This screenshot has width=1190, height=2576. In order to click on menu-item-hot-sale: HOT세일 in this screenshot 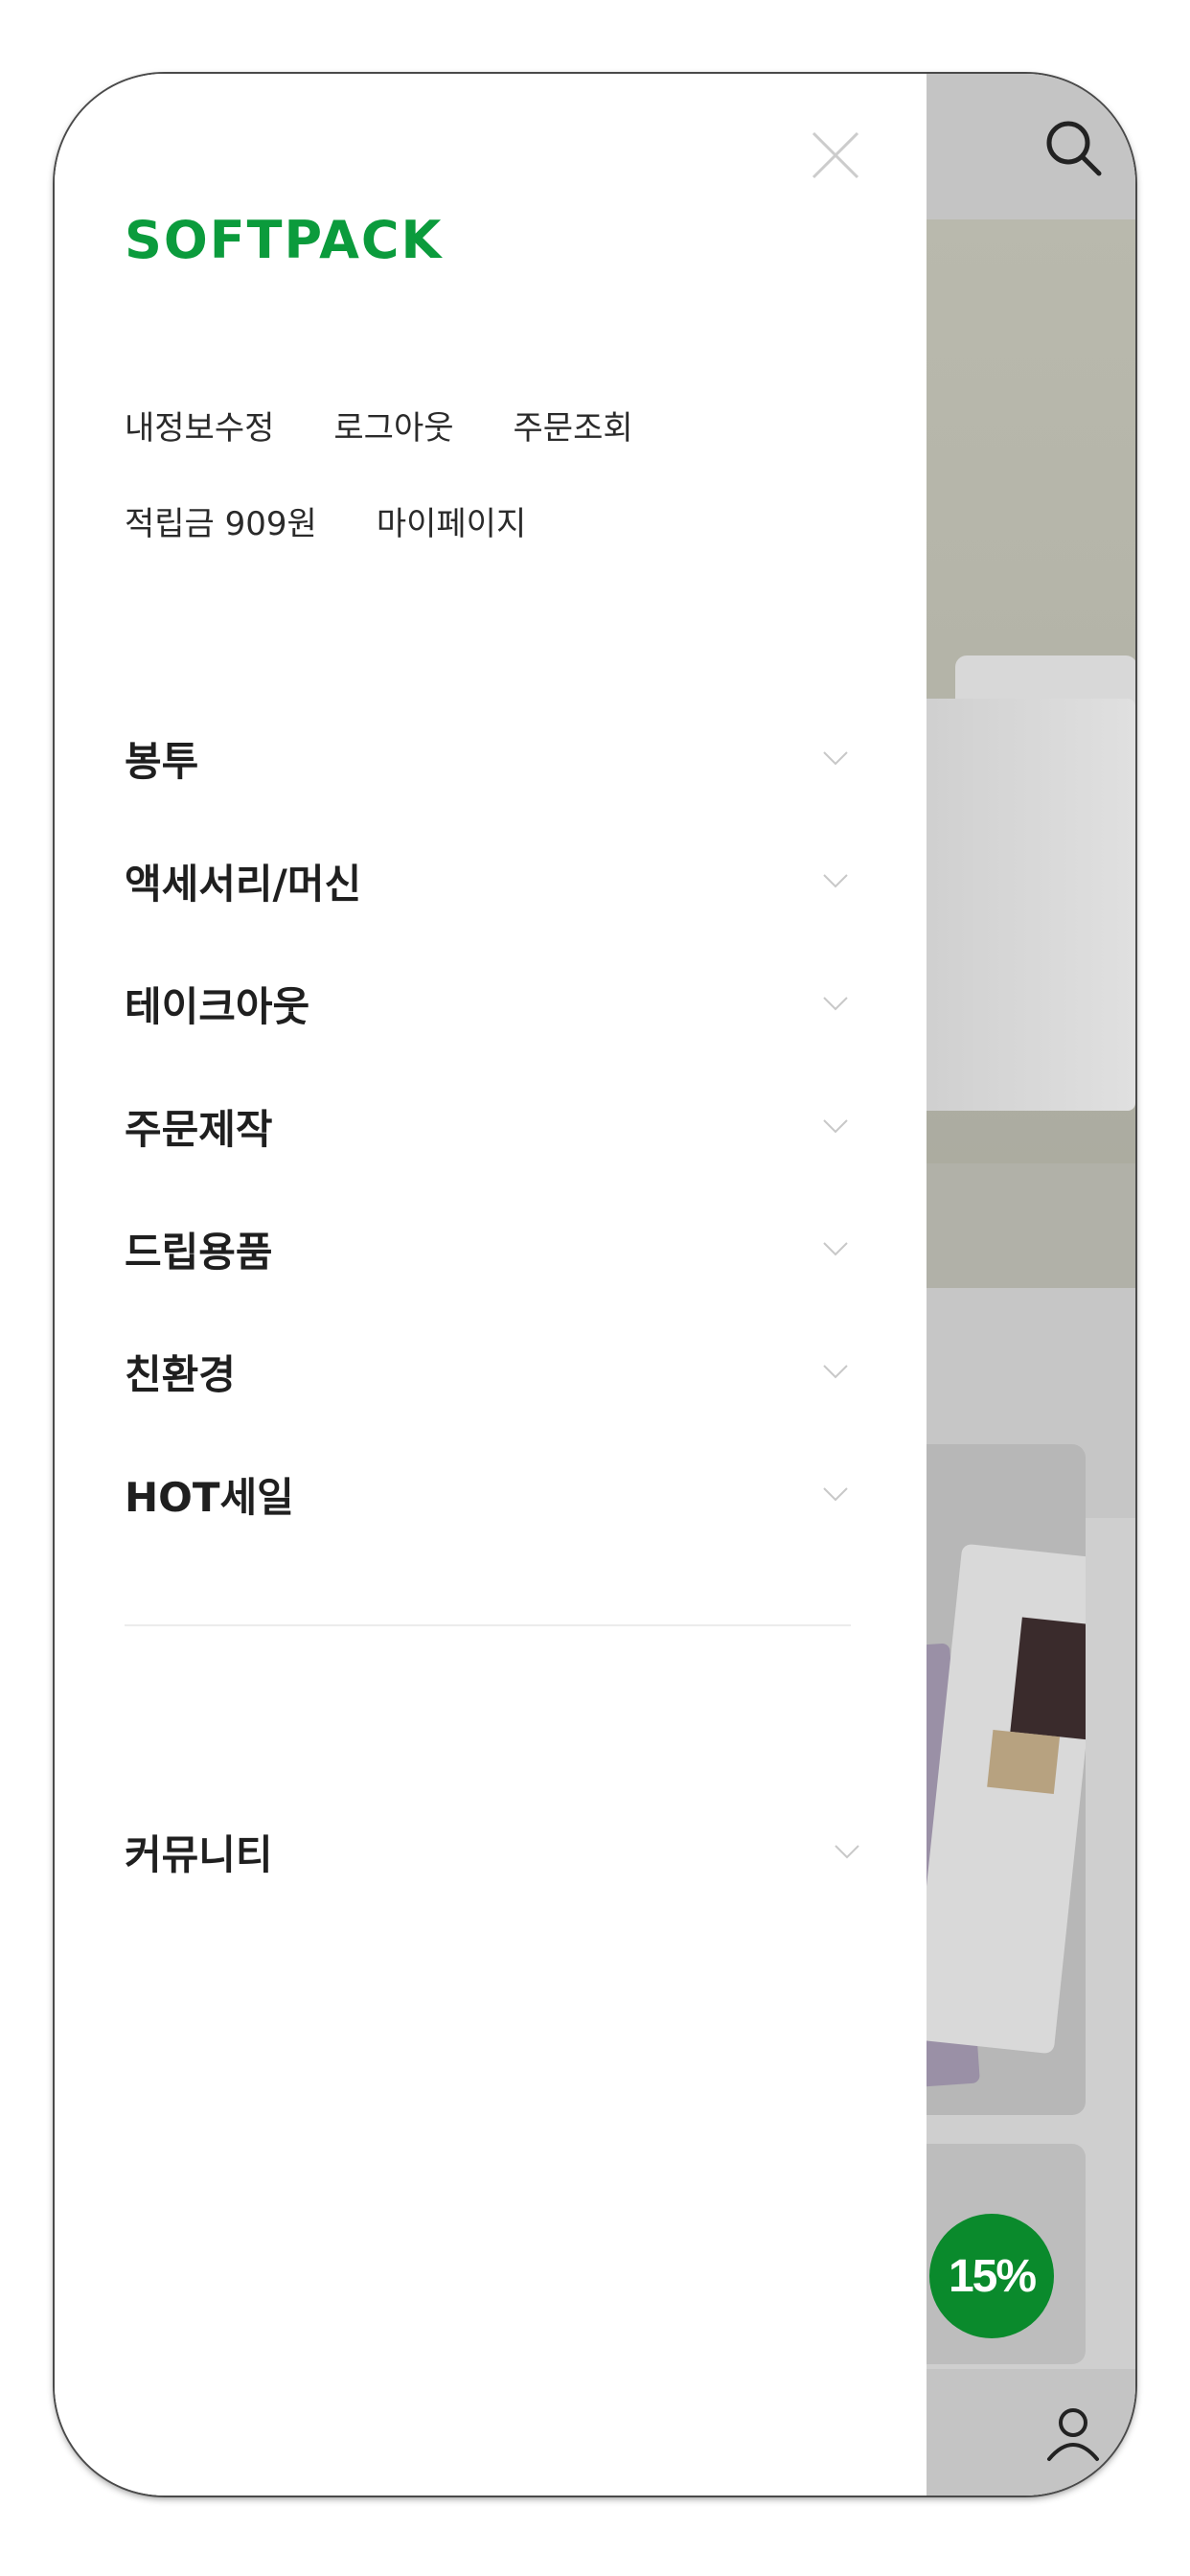, I will do `click(499, 1494)`.